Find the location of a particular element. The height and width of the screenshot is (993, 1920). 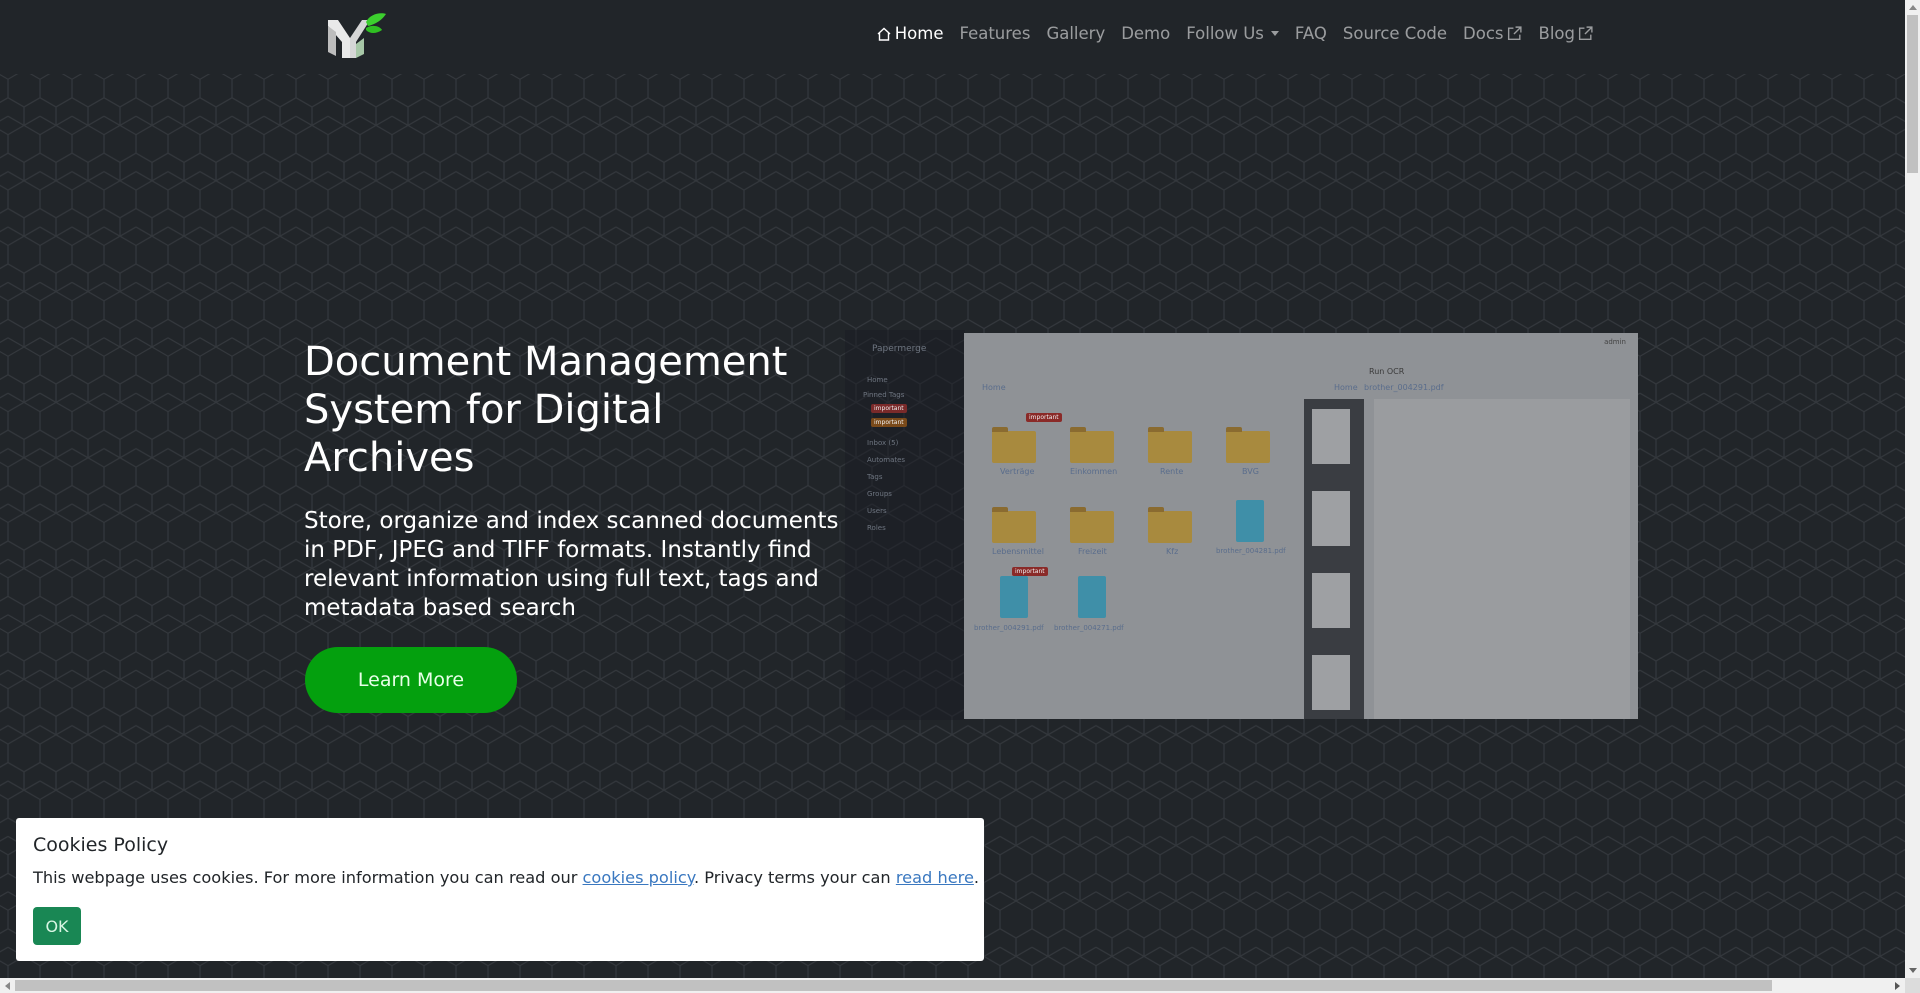

screenshot-user: admin is located at coordinates (1615, 342).